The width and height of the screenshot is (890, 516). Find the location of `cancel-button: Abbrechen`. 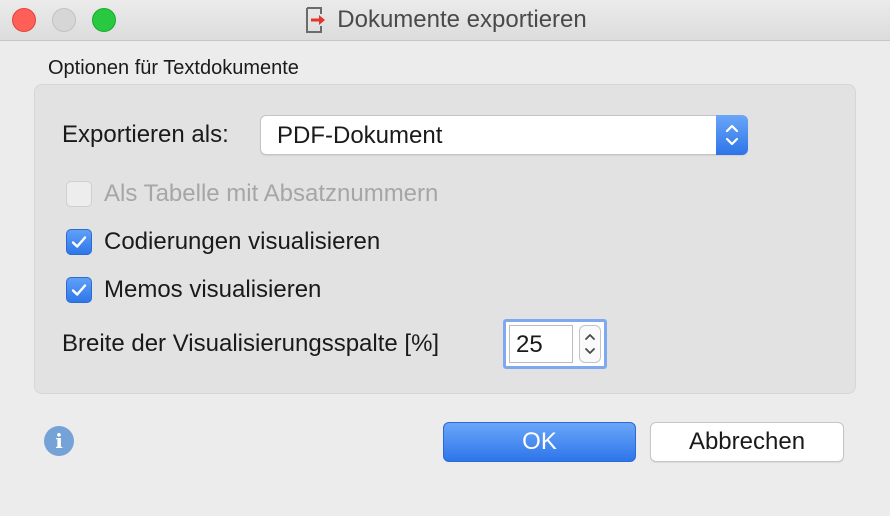

cancel-button: Abbrechen is located at coordinates (747, 442).